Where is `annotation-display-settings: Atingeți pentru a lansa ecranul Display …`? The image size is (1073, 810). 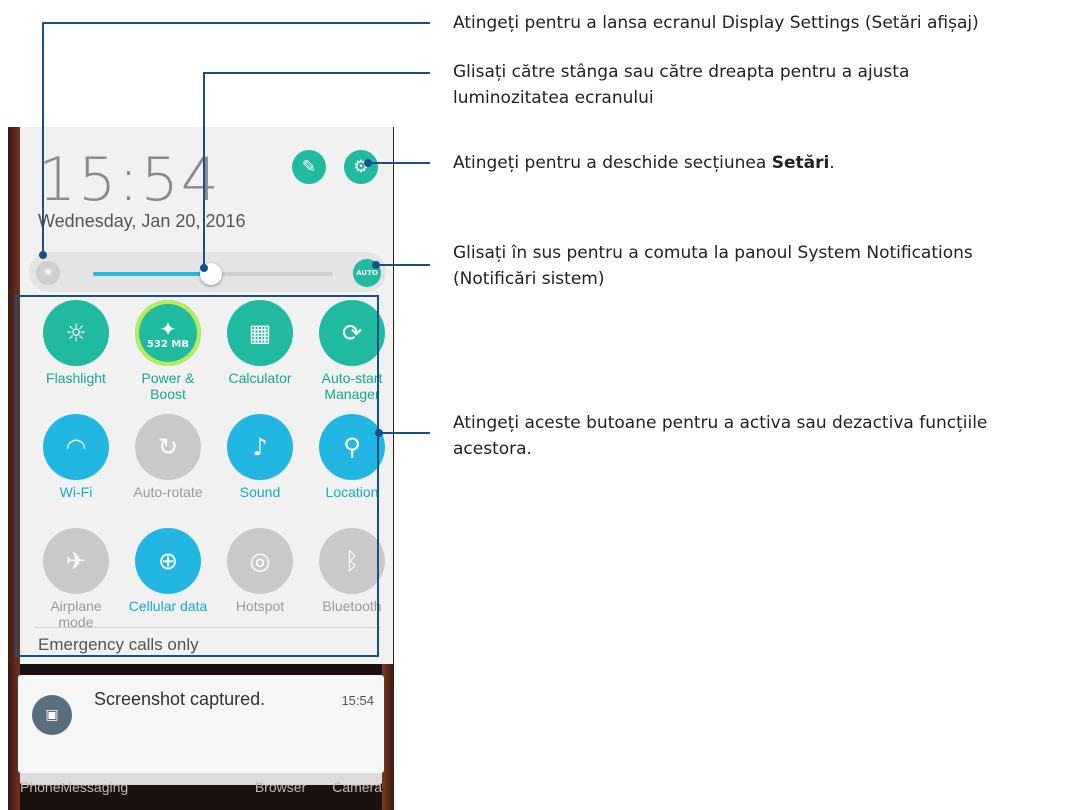
annotation-display-settings: Atingeți pentru a lansa ecranul Display … is located at coordinates (716, 23).